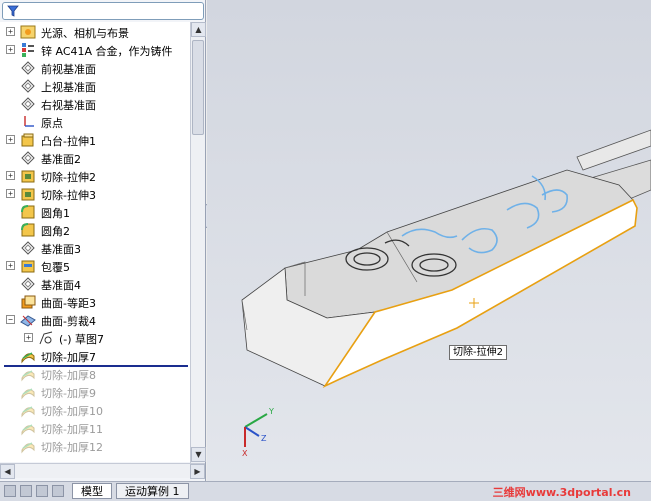  I want to click on sketch-icon, so click(46, 338).